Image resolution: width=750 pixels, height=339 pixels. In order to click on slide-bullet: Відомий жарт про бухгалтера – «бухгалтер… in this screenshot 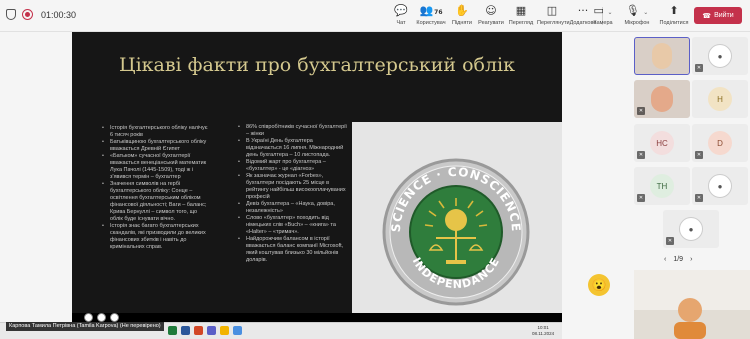, I will do `click(293, 166)`.